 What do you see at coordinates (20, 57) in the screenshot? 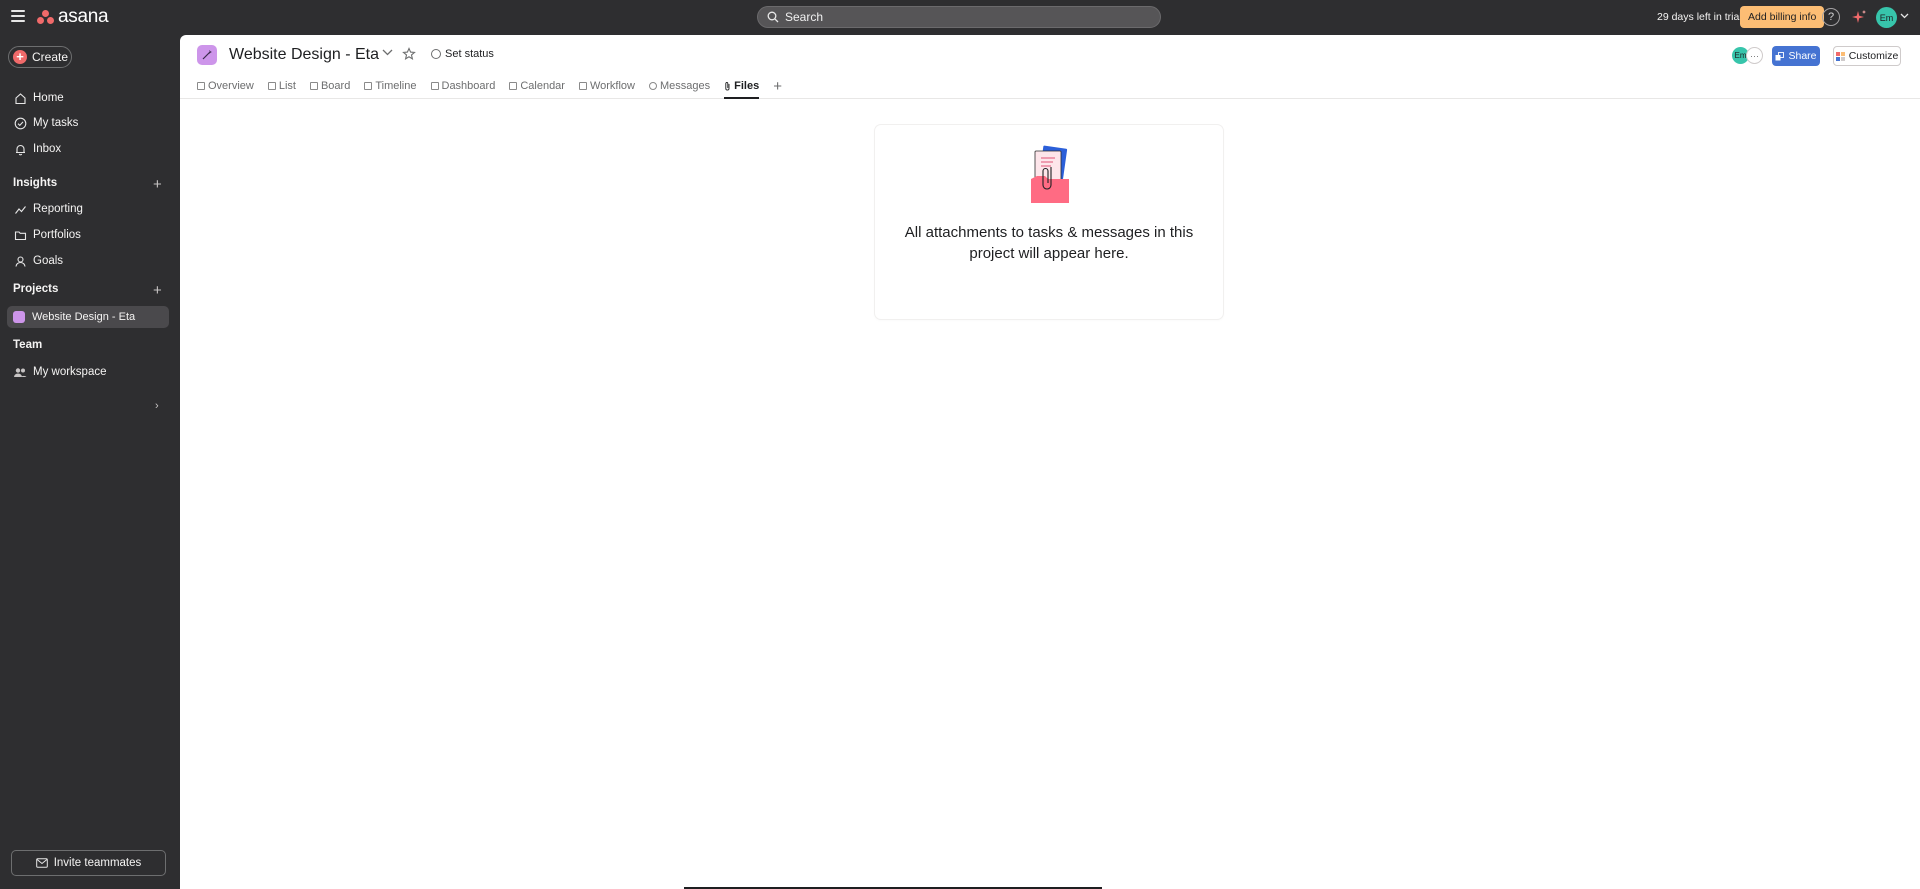
I see `plus-icon: +` at bounding box center [20, 57].